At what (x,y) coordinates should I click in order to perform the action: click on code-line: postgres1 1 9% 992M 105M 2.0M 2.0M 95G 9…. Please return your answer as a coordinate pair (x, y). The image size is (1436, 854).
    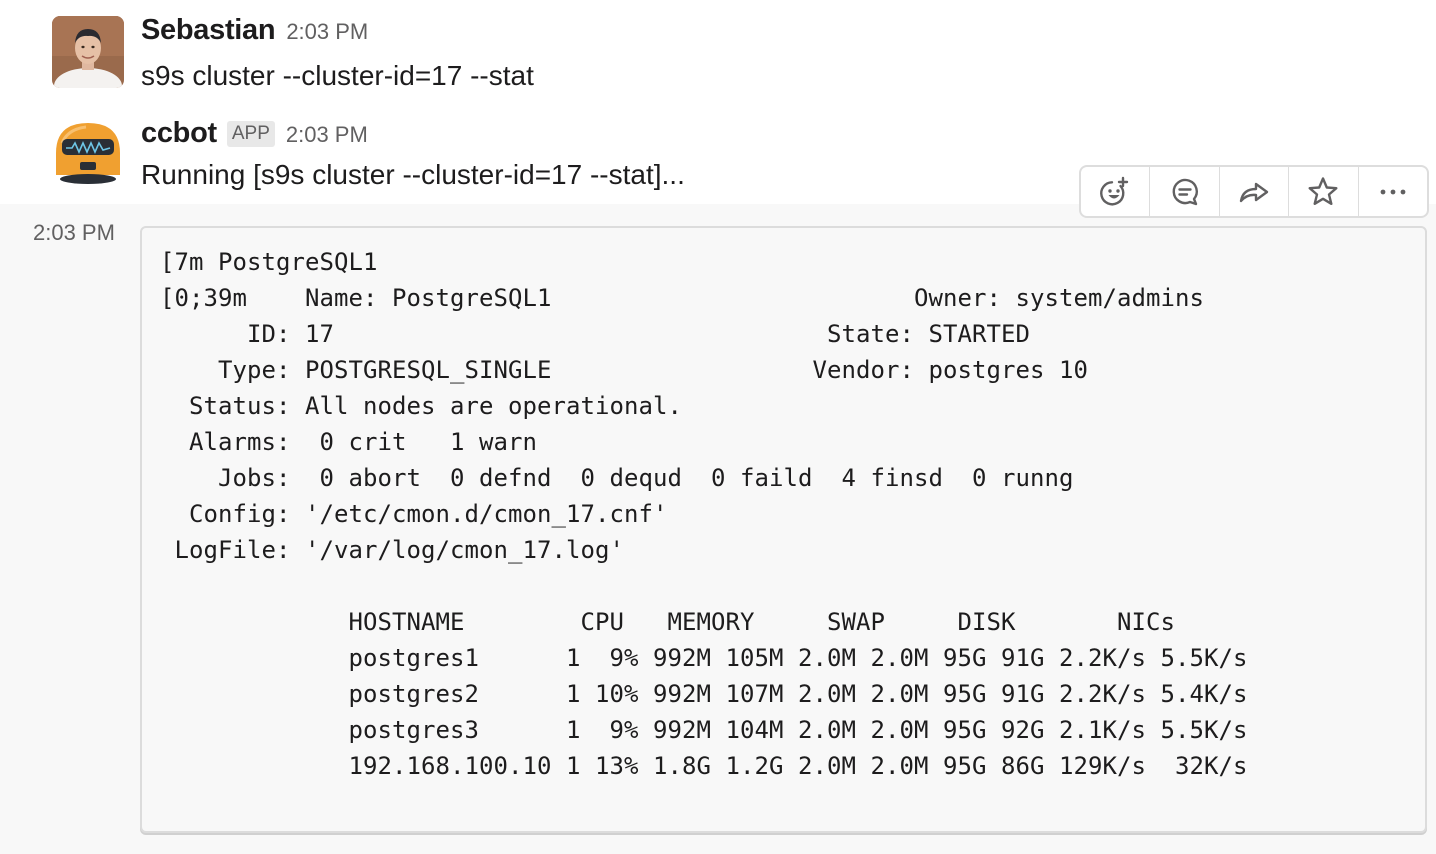
    Looking at the image, I should click on (704, 658).